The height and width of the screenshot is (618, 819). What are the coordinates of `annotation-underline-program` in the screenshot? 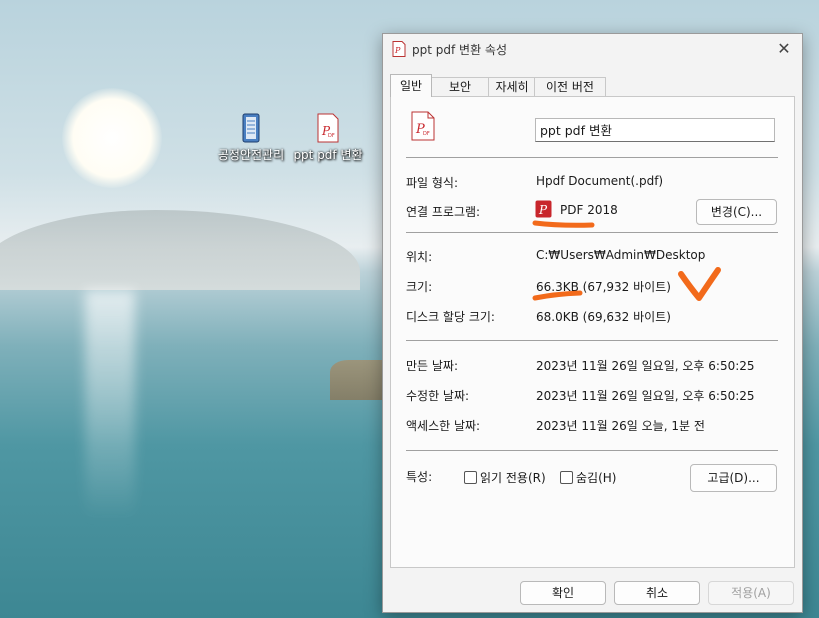 It's located at (563, 224).